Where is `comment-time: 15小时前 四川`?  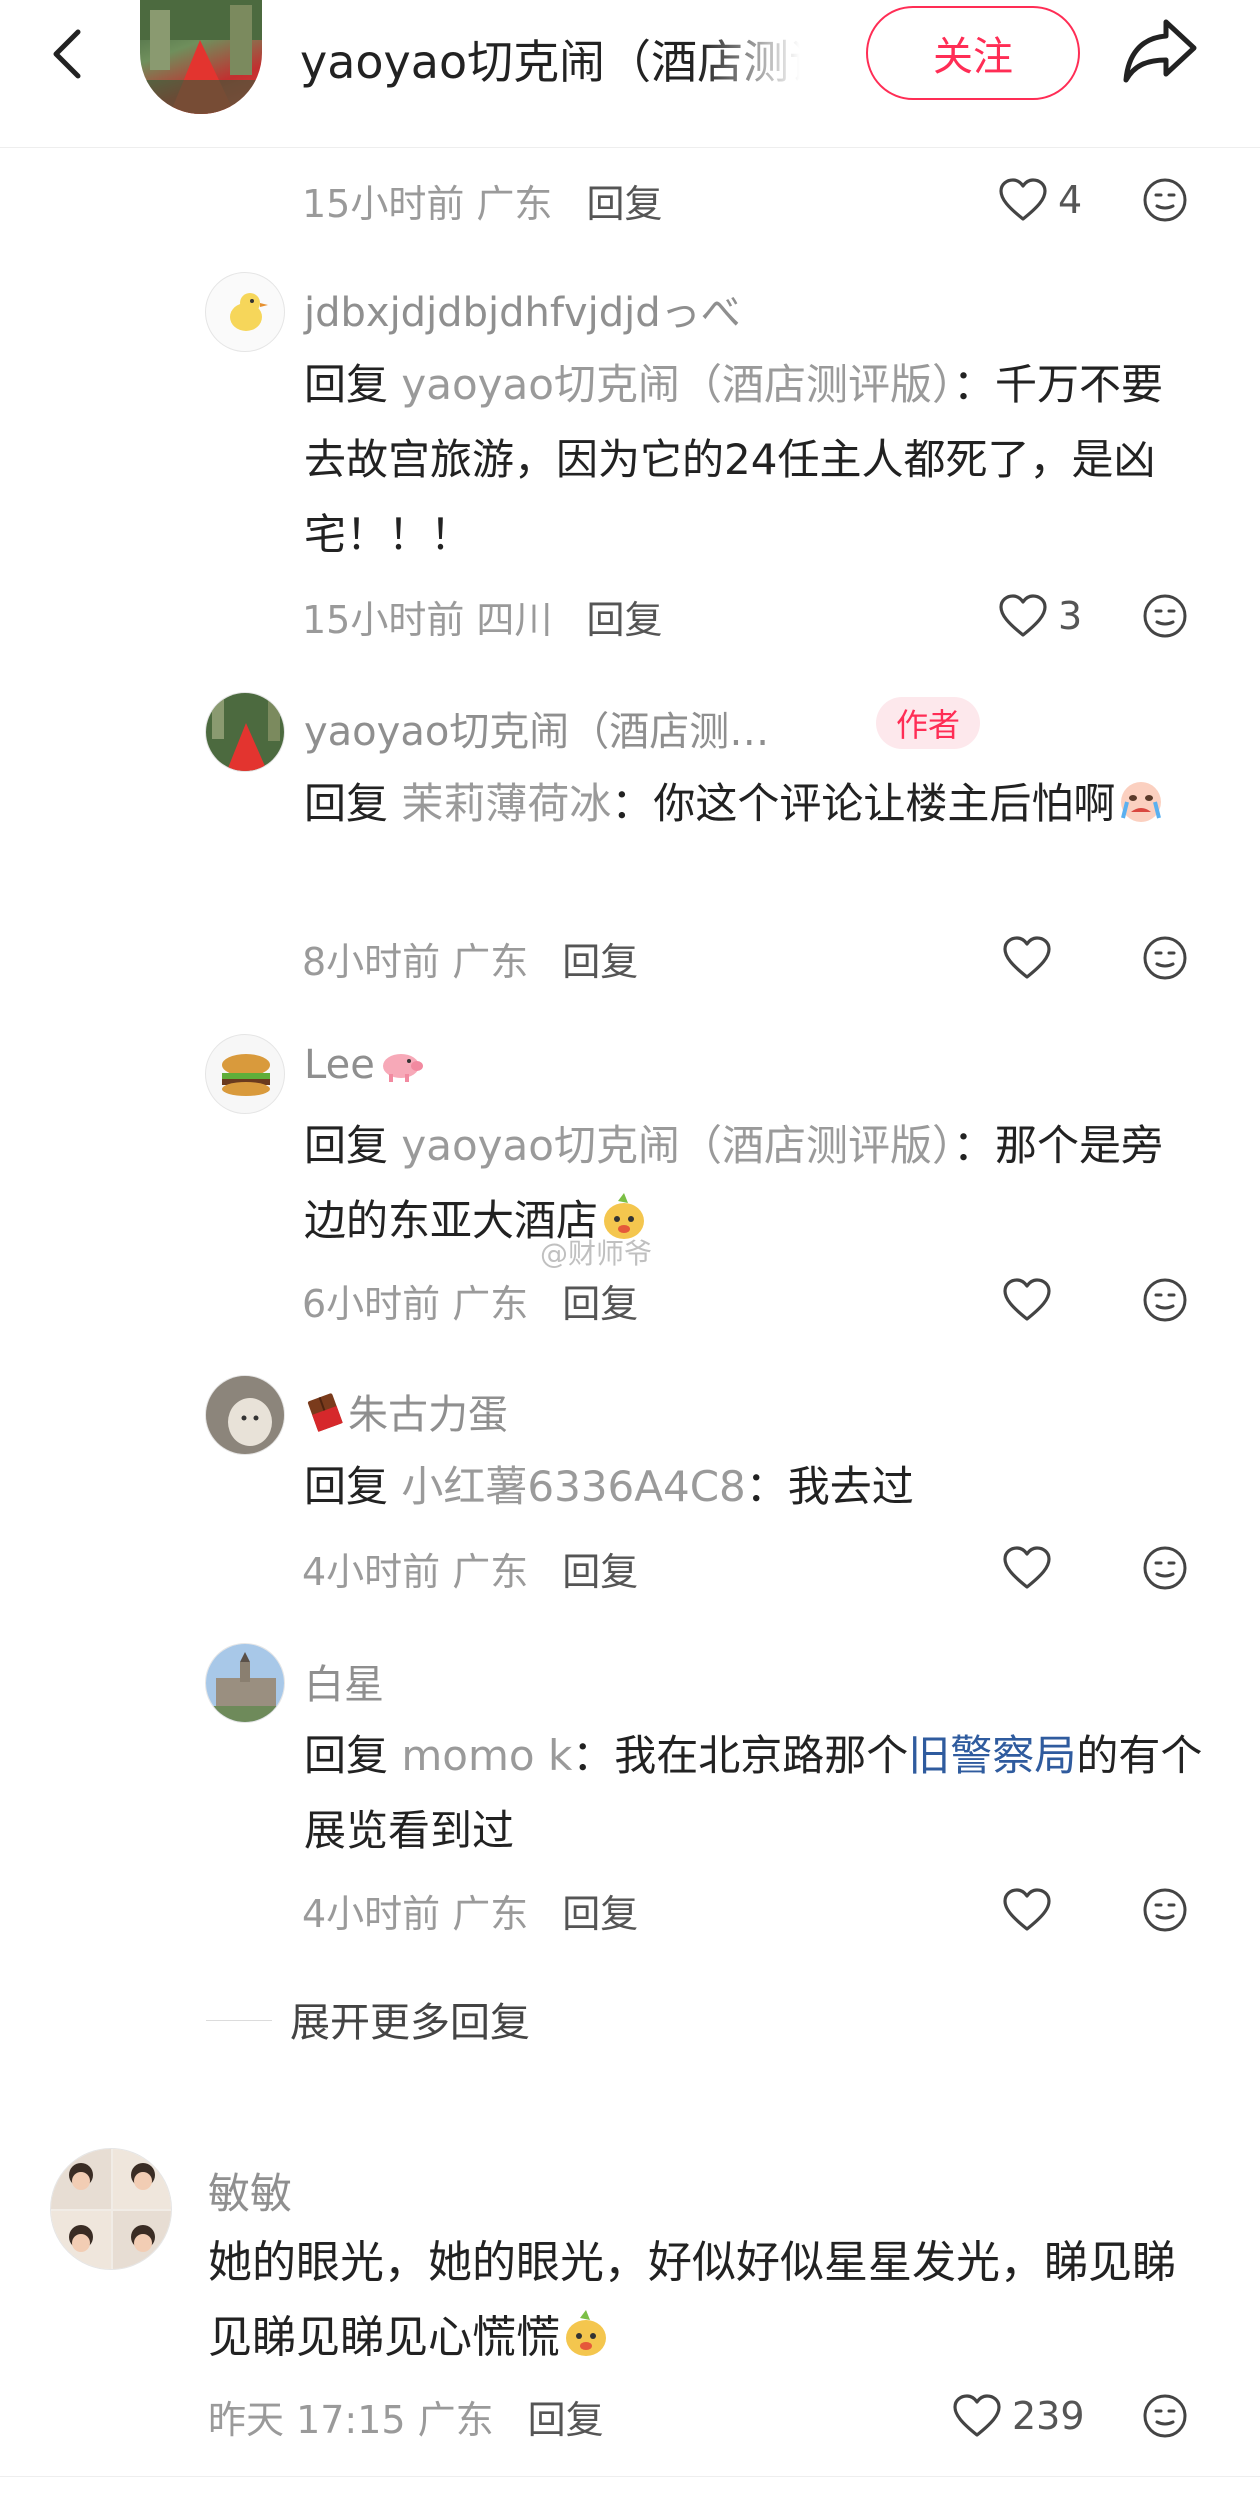
comment-time: 15小时前 四川 is located at coordinates (427, 619).